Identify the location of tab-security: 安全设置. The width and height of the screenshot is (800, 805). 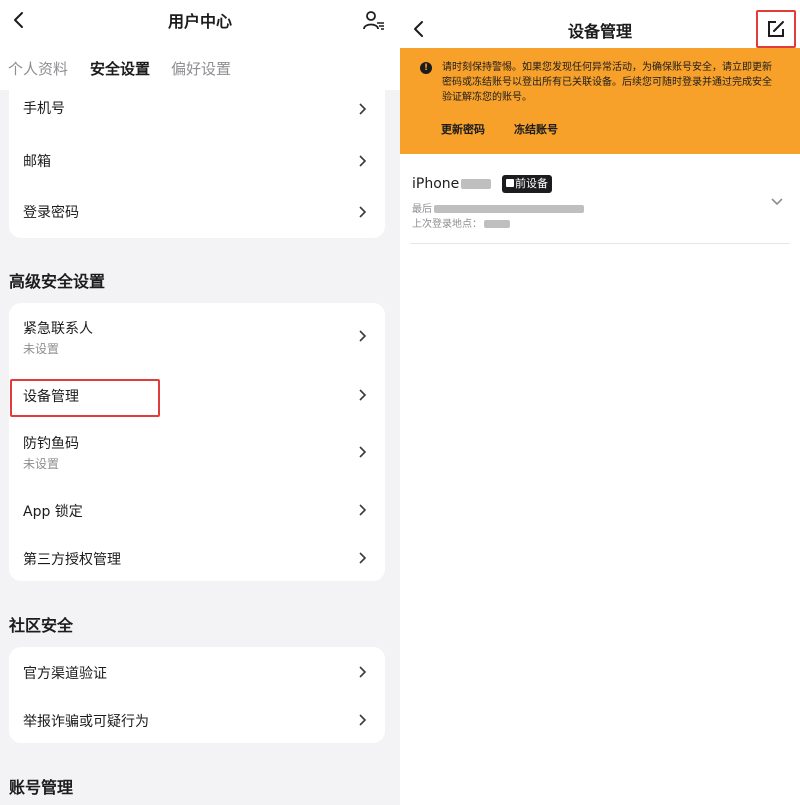
(120, 68).